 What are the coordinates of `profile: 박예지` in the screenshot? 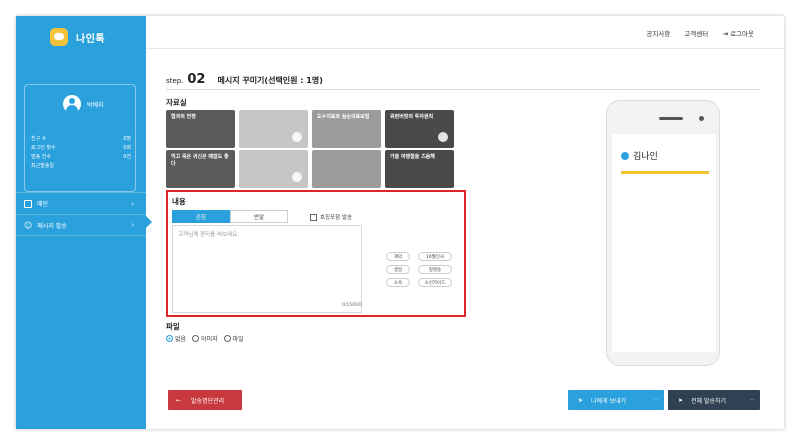 It's located at (83, 104).